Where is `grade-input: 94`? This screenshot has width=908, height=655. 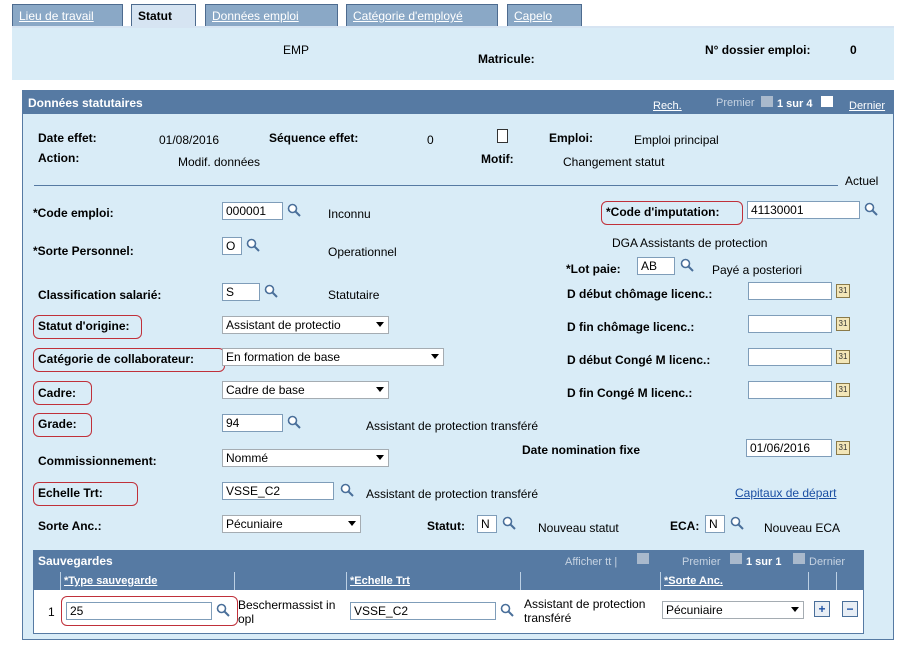
grade-input: 94 is located at coordinates (252, 423).